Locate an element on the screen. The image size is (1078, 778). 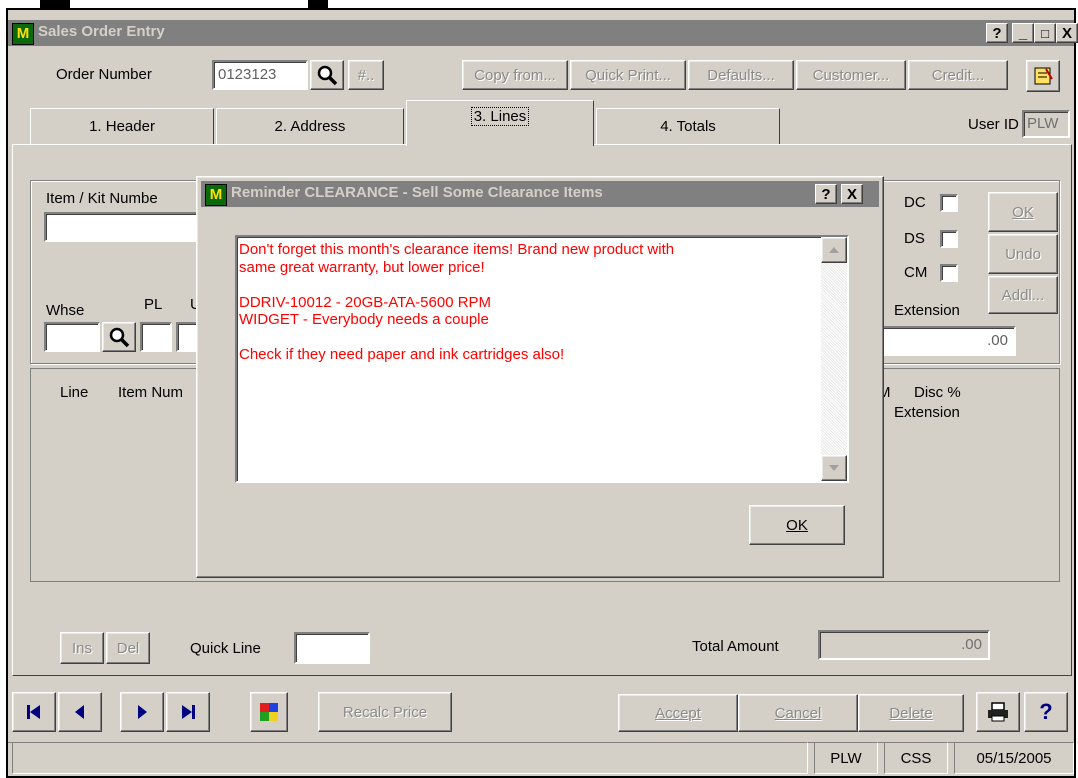
status-company: CSS is located at coordinates (916, 758).